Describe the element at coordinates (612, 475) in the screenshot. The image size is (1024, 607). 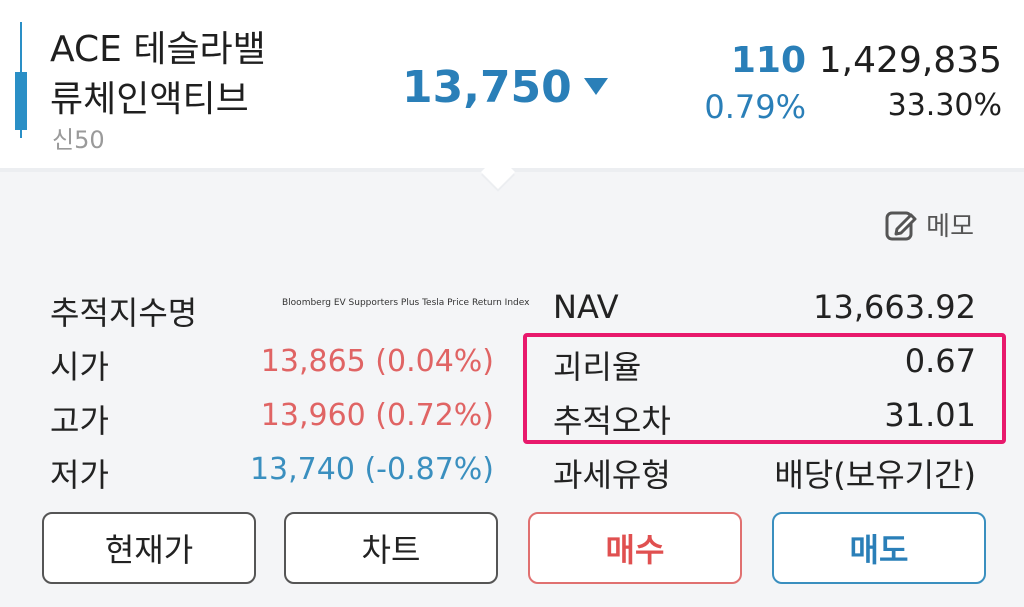
I see `tax-type-label: 과세유형` at that location.